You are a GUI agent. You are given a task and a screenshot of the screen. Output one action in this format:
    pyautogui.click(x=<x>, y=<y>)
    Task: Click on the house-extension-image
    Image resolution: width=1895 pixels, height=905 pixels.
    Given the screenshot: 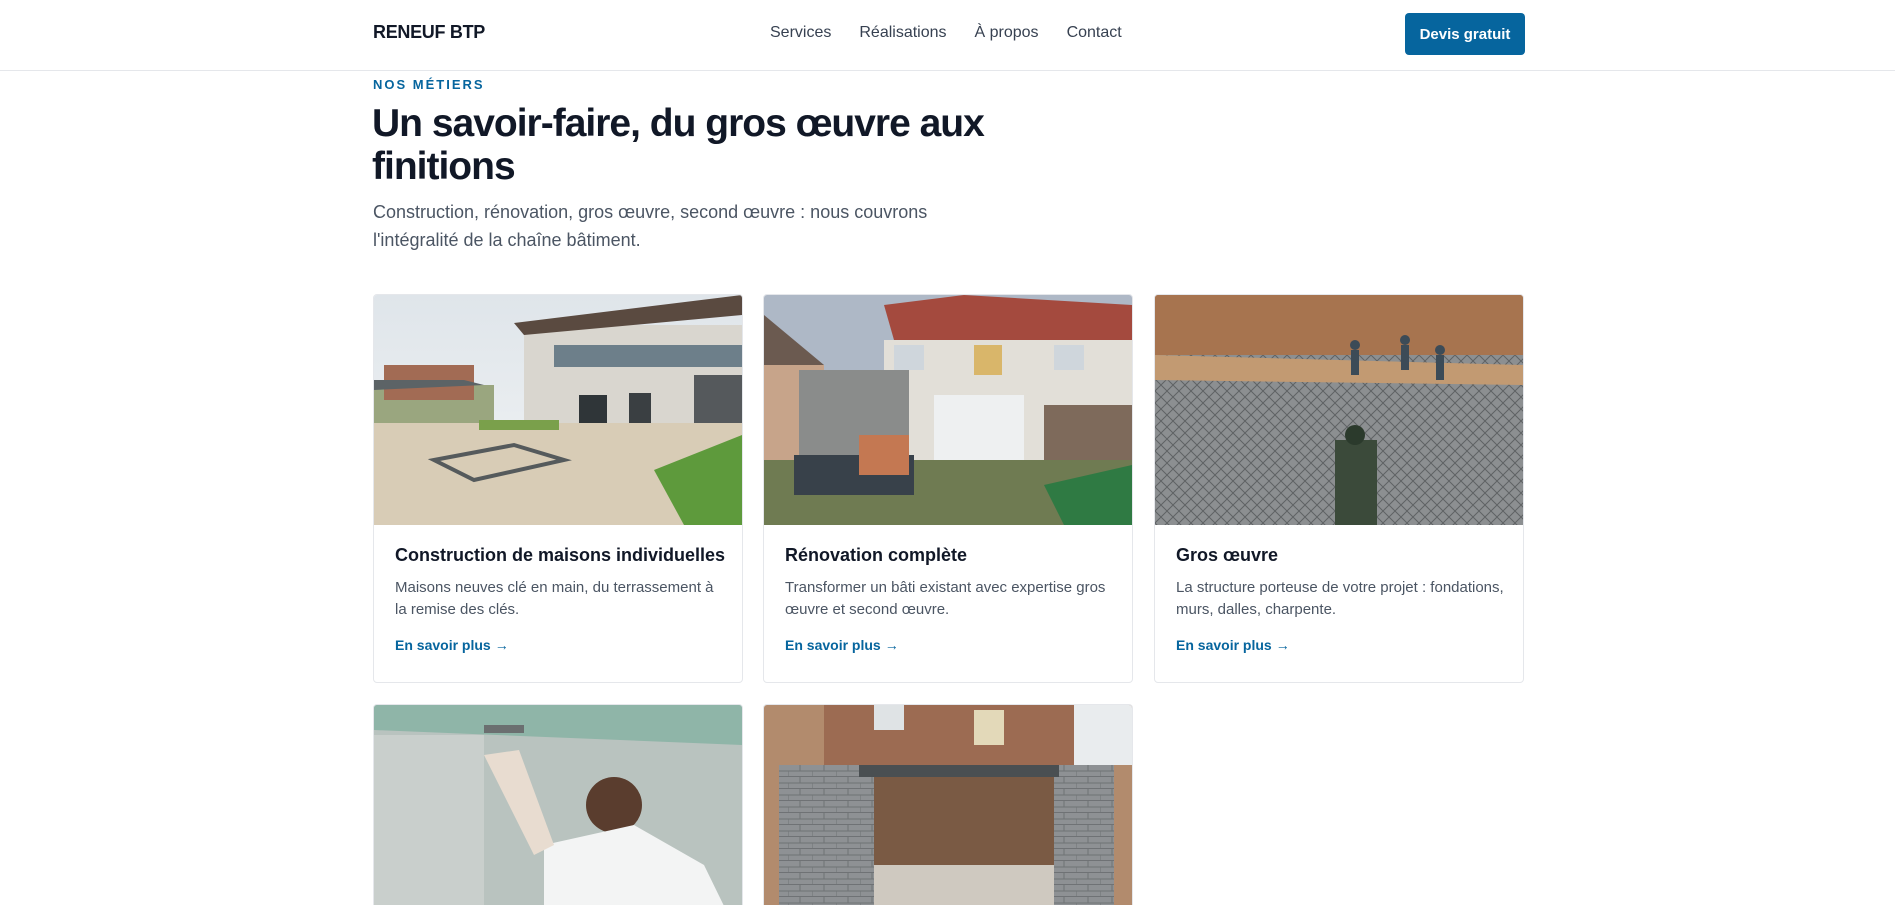 What is the action you would take?
    pyautogui.click(x=948, y=805)
    